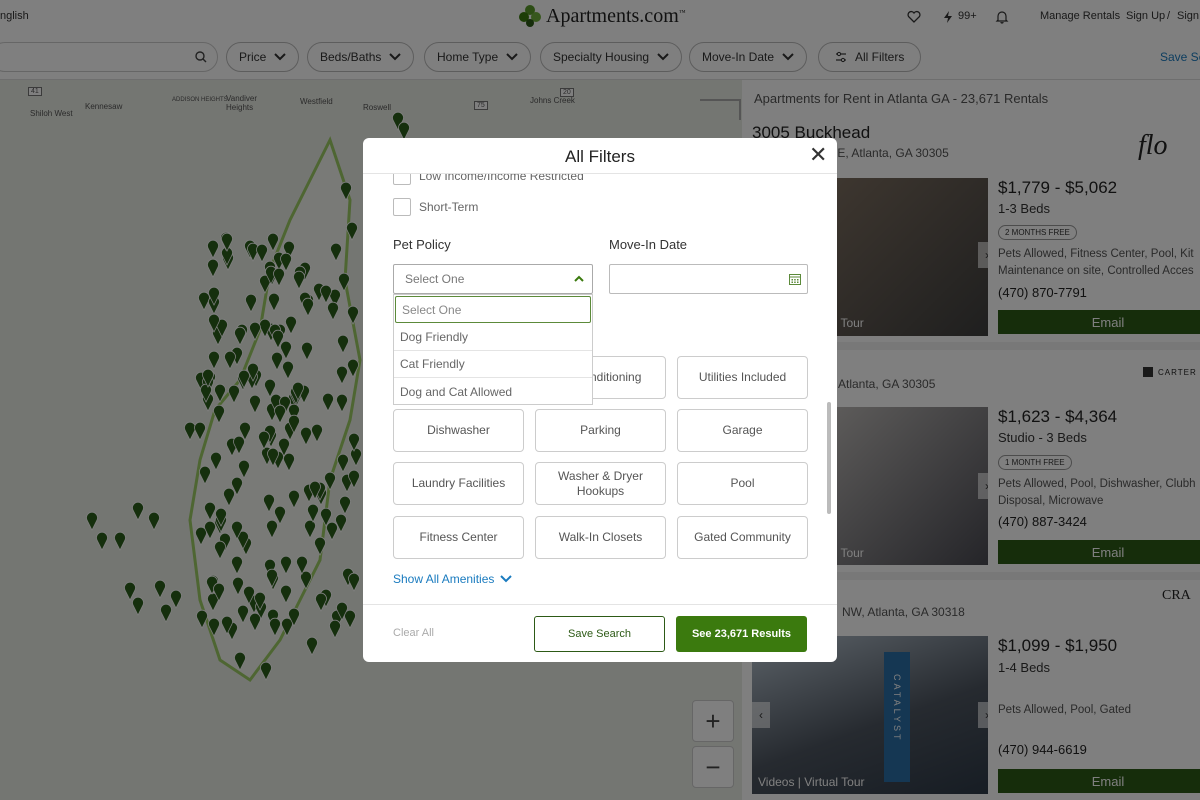 The height and width of the screenshot is (800, 1200). What do you see at coordinates (493, 309) in the screenshot?
I see `pet-option-select-one: Select One` at bounding box center [493, 309].